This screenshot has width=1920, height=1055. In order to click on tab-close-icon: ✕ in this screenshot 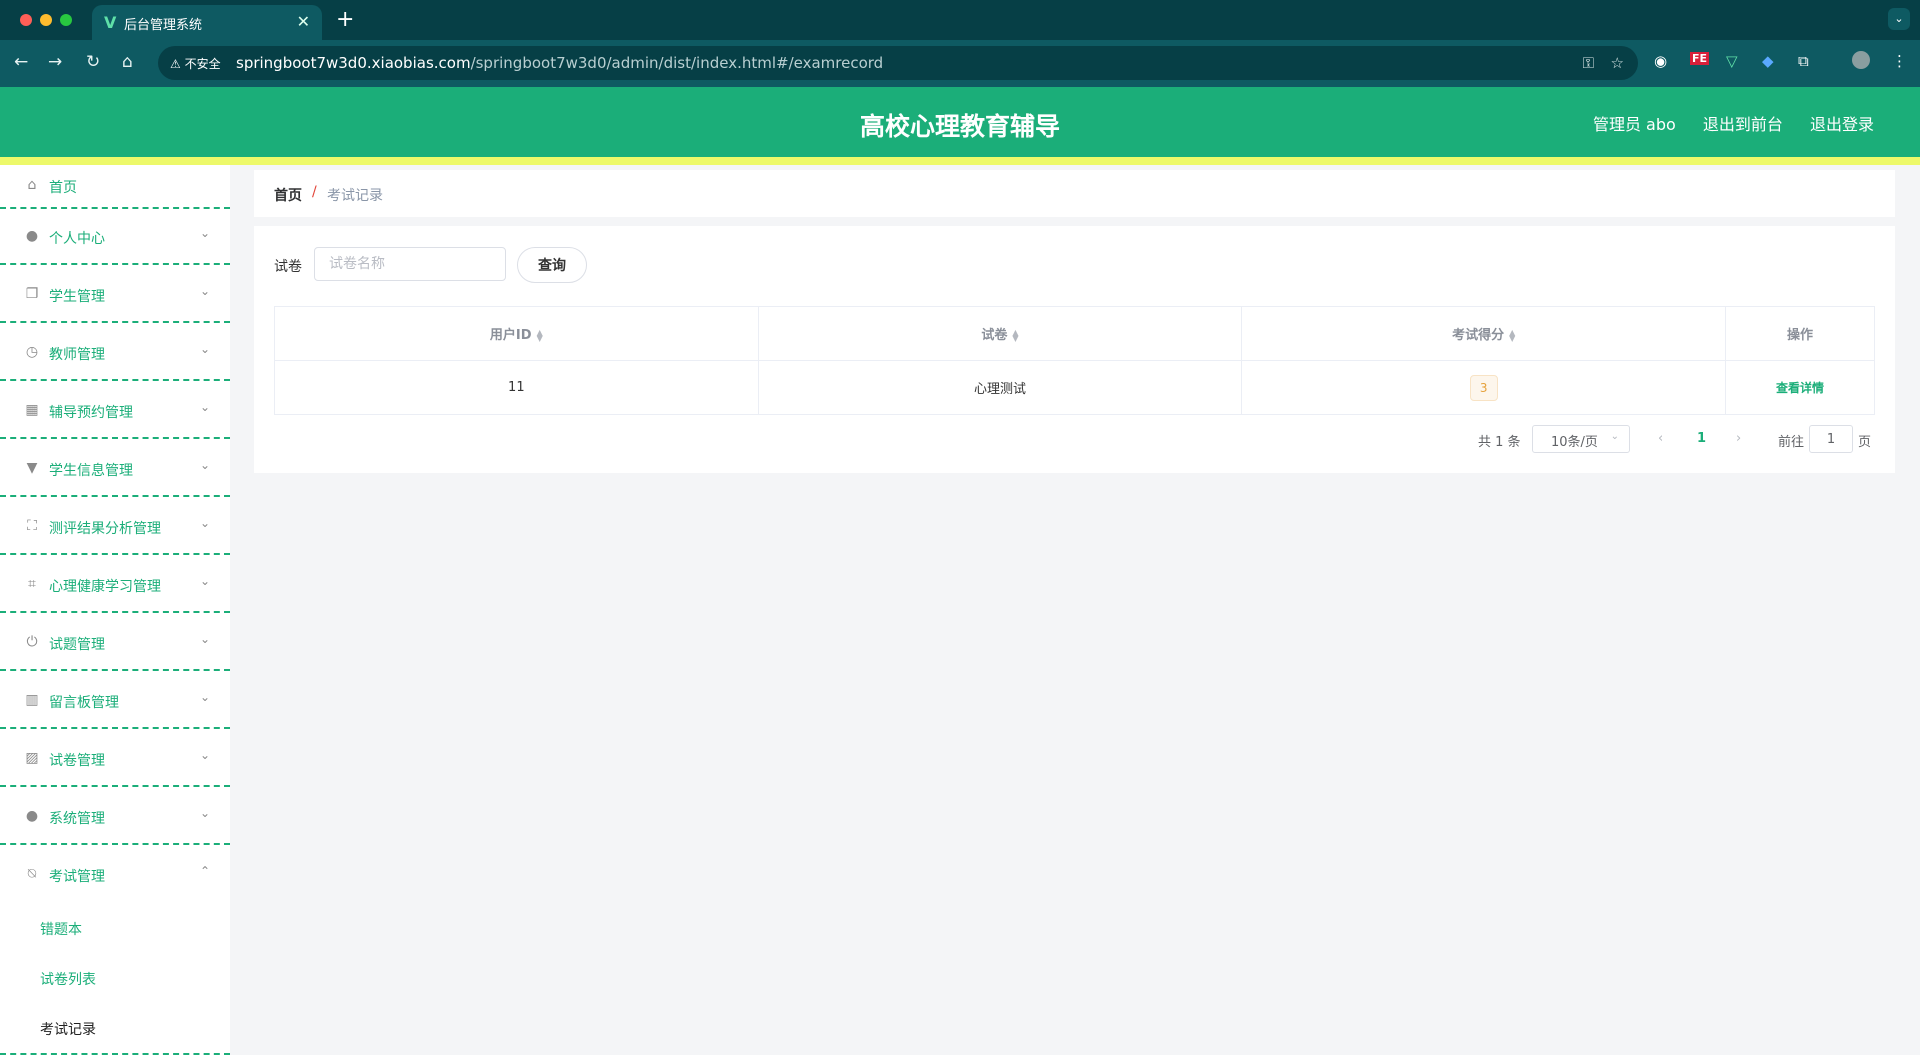, I will do `click(303, 21)`.